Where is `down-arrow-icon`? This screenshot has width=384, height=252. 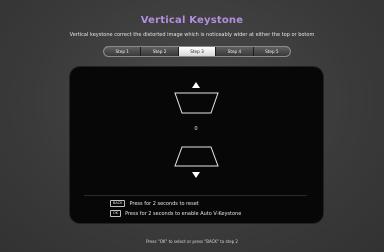 down-arrow-icon is located at coordinates (196, 175).